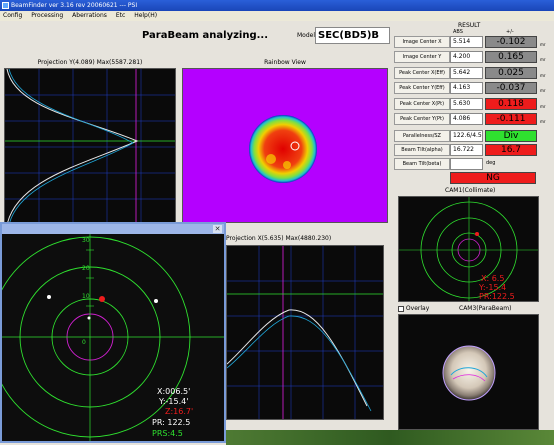 The width and height of the screenshot is (554, 445). I want to click on result-row-label: Image Center X, so click(422, 42).